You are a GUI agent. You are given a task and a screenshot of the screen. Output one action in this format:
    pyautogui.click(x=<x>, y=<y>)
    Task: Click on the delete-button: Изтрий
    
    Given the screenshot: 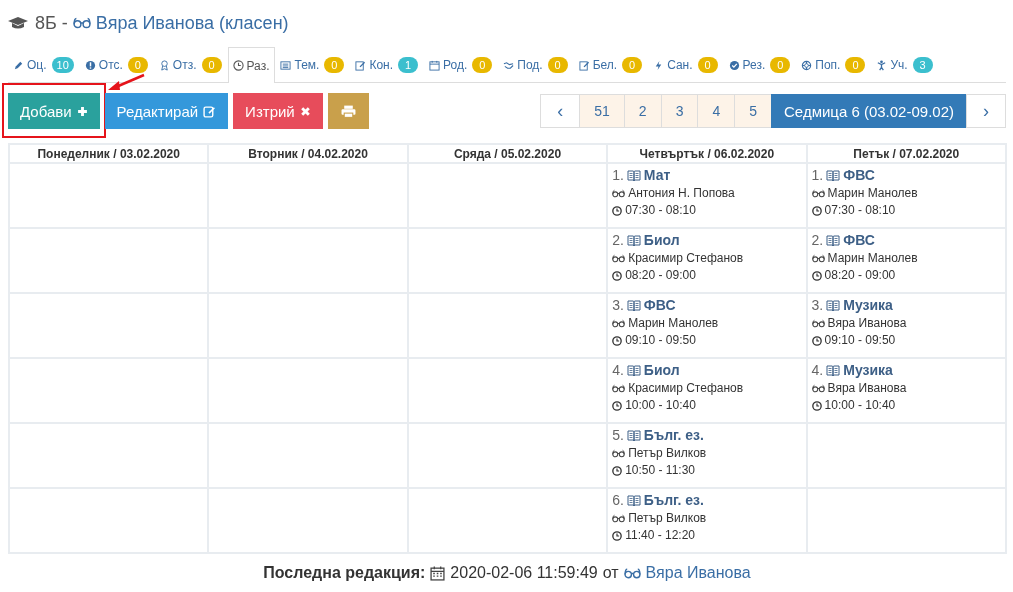 What is the action you would take?
    pyautogui.click(x=278, y=111)
    